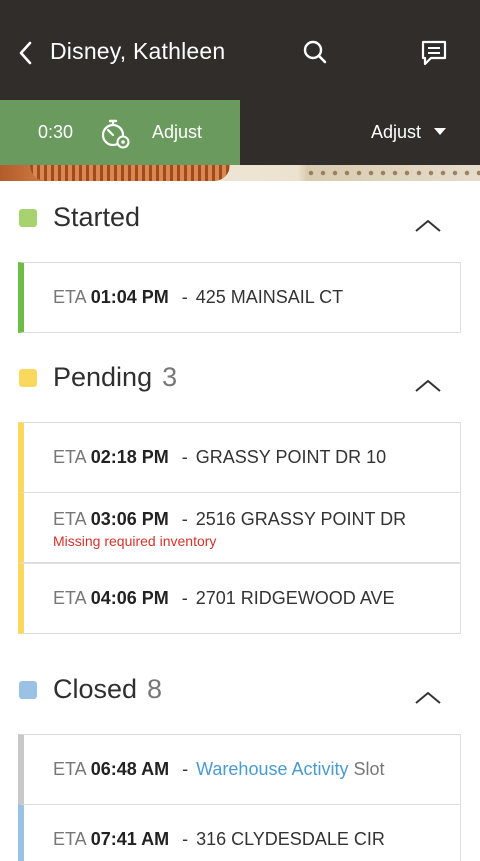 Image resolution: width=480 pixels, height=861 pixels. I want to click on started-status-dot, so click(28, 218).